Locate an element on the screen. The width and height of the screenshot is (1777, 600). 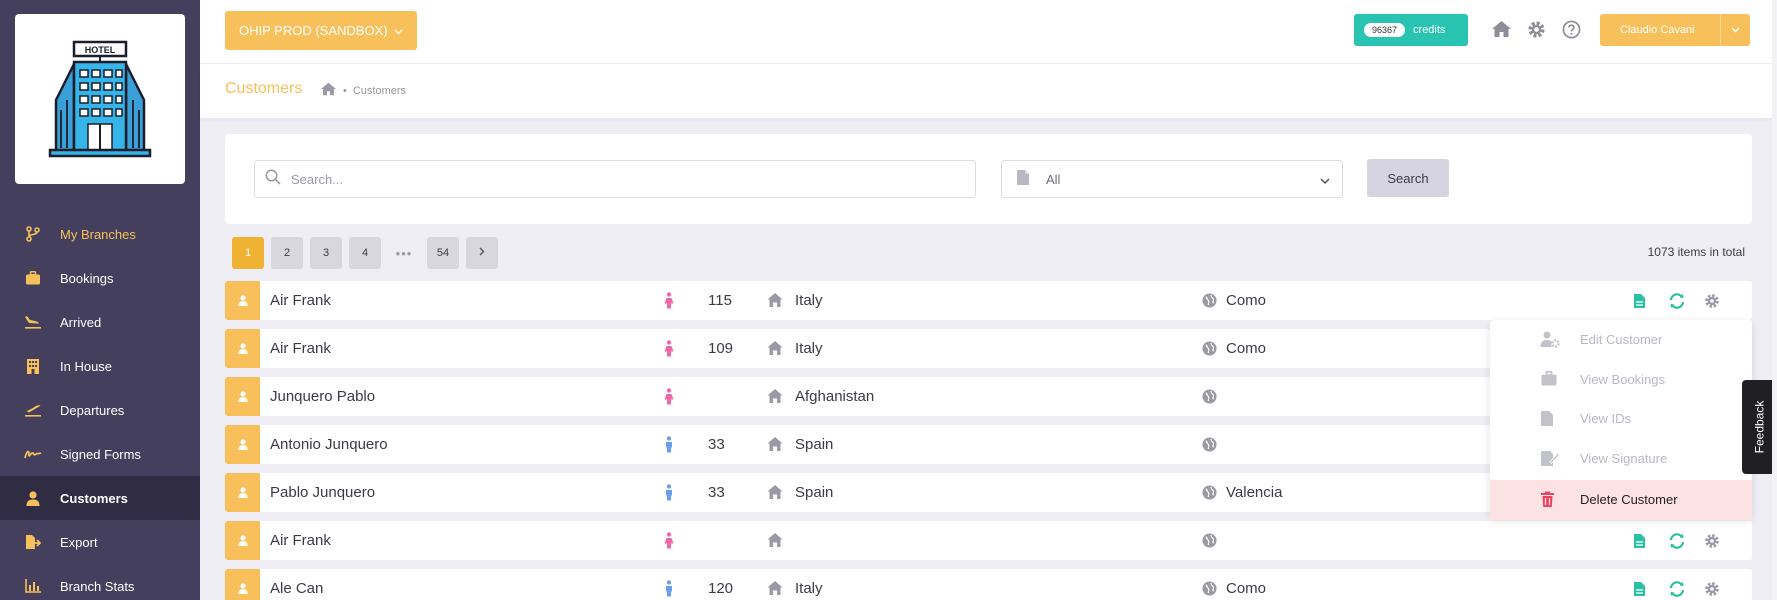
user-gear-icon is located at coordinates (1550, 341).